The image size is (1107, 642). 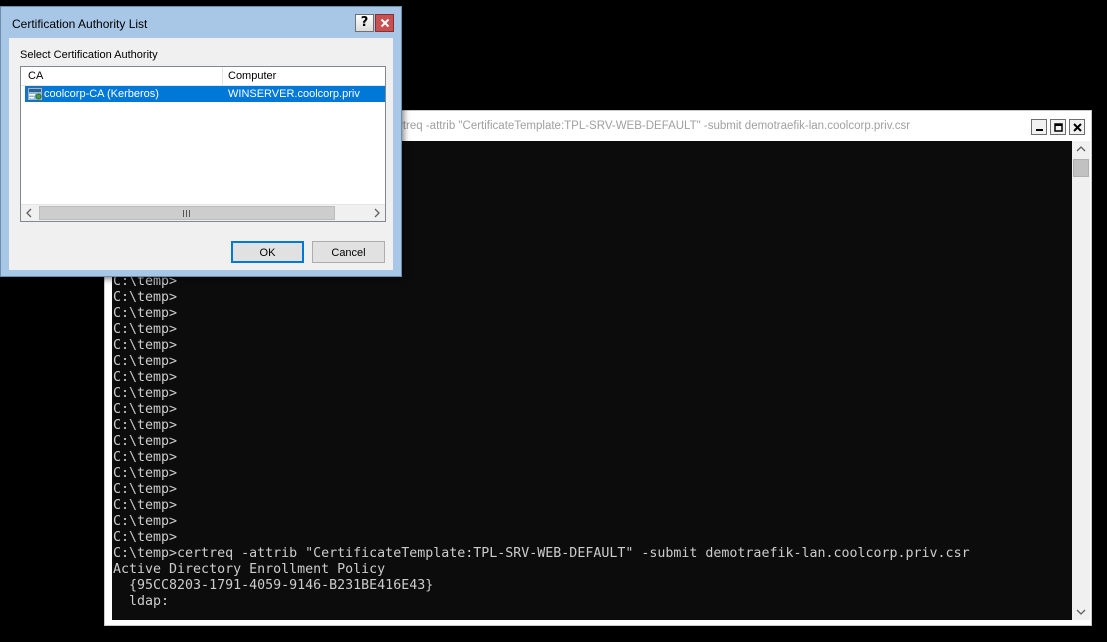 I want to click on help-button: ?, so click(x=364, y=23).